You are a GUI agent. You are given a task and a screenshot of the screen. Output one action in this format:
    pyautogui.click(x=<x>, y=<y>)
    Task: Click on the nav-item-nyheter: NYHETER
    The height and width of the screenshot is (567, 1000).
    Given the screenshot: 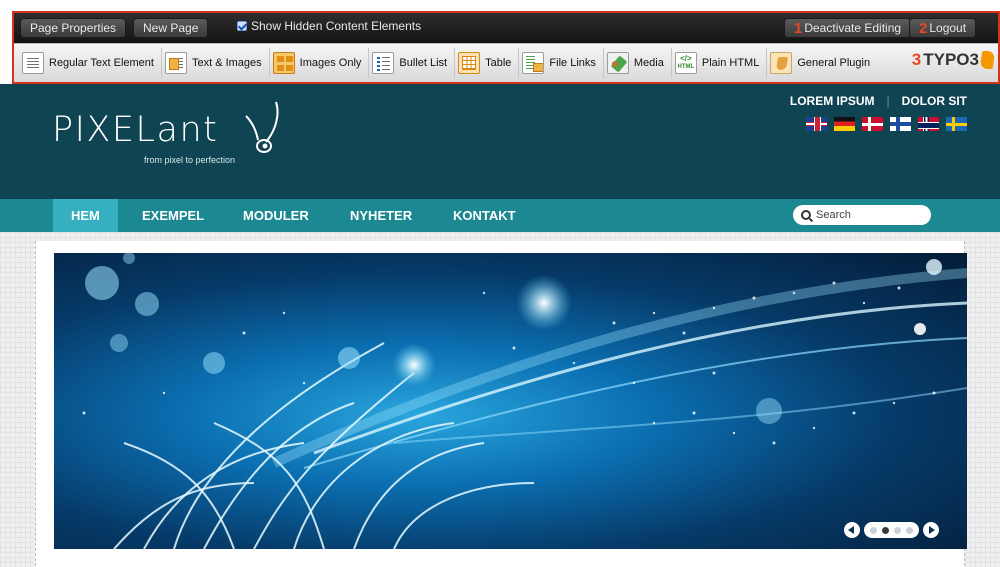 What is the action you would take?
    pyautogui.click(x=381, y=215)
    